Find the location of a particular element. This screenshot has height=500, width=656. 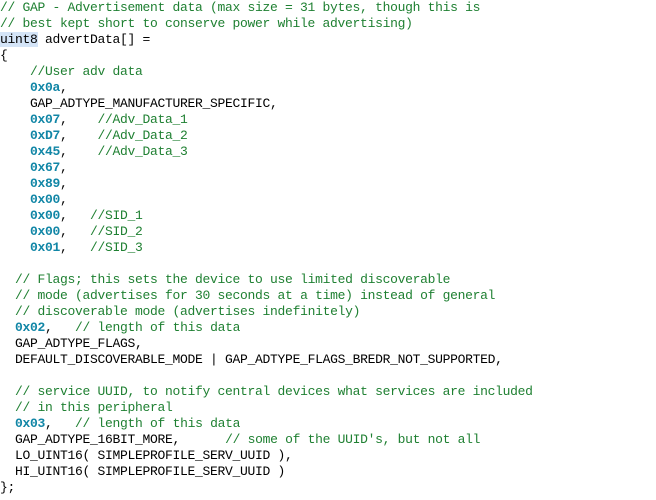

code-token-text: GAP_ADTYPE_FLAGS, is located at coordinates (79, 343).